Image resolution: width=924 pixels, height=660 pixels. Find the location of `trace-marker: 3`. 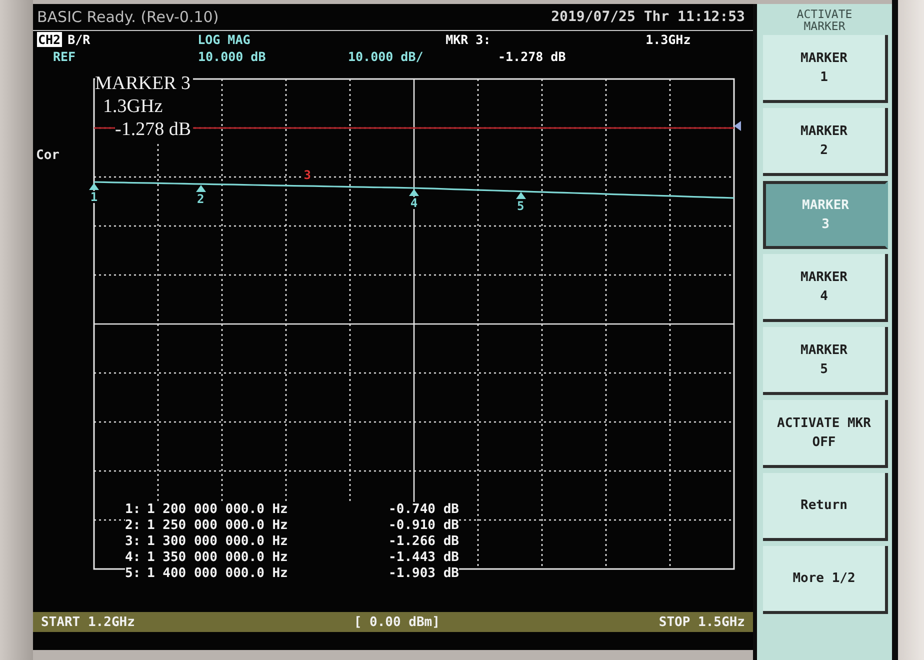

trace-marker: 3 is located at coordinates (307, 174).